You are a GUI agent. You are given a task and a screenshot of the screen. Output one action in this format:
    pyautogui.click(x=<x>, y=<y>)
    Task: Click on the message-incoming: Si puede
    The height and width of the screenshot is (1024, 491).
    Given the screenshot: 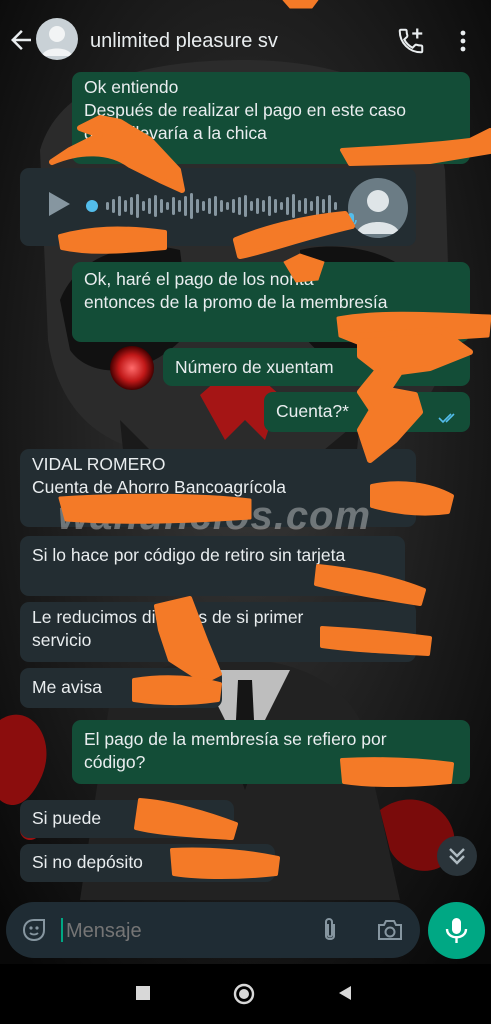 What is the action you would take?
    pyautogui.click(x=127, y=819)
    